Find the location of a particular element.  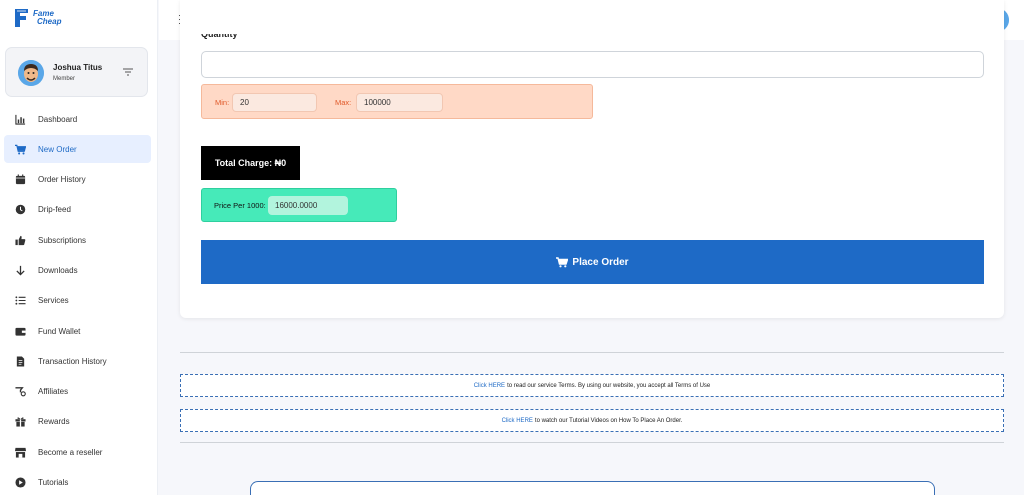

filter-icon is located at coordinates (128, 72).